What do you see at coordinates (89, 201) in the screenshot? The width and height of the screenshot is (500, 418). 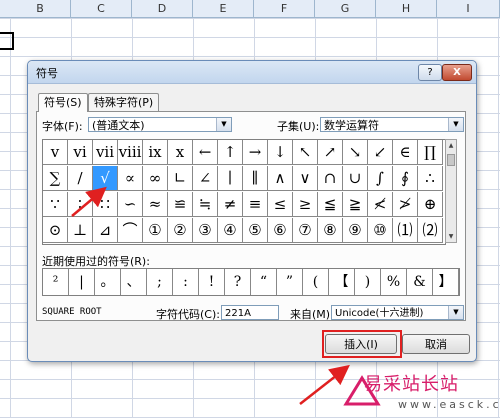 I see `arrow-to-symbol` at bounding box center [89, 201].